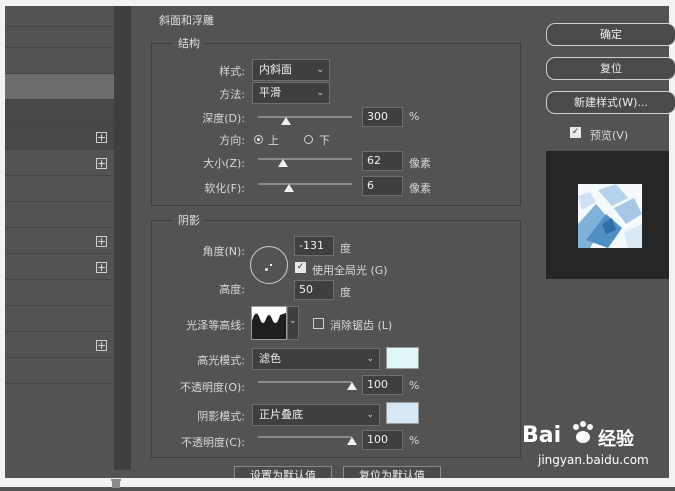 This screenshot has width=675, height=491. Describe the element at coordinates (305, 184) in the screenshot. I see `soften-slider-track` at that location.